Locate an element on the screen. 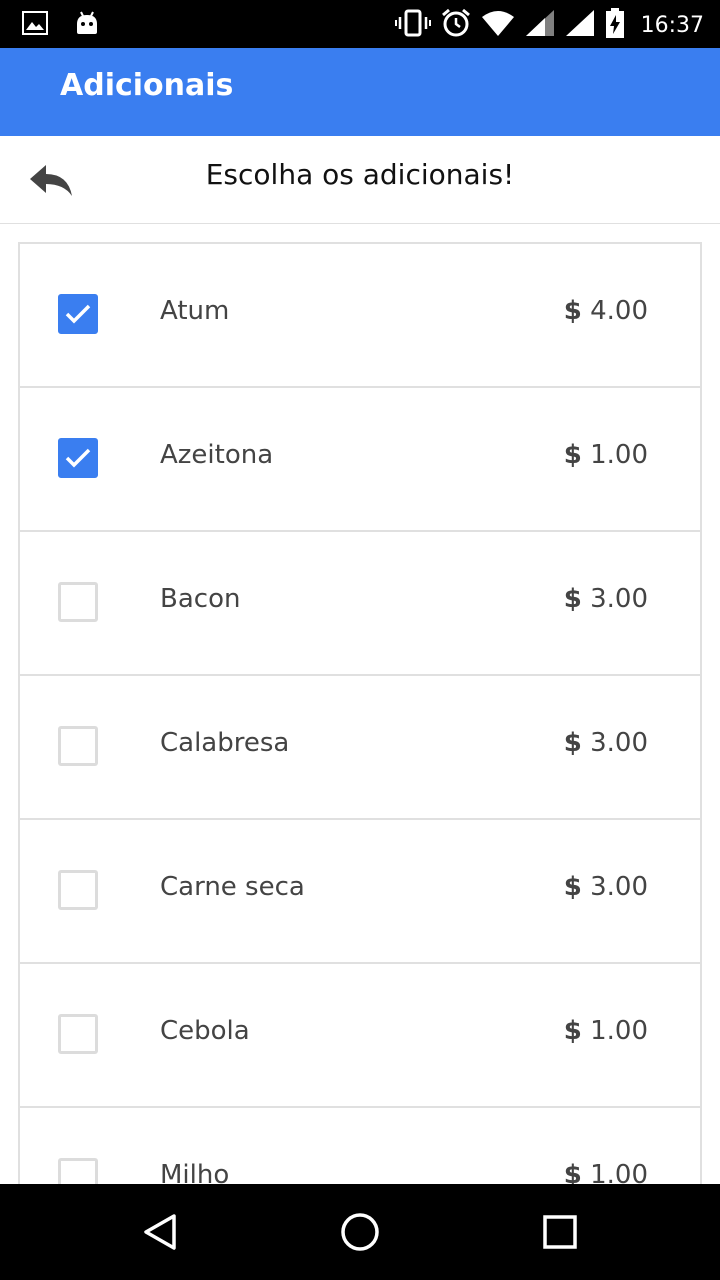  android-icon is located at coordinates (87, 25).